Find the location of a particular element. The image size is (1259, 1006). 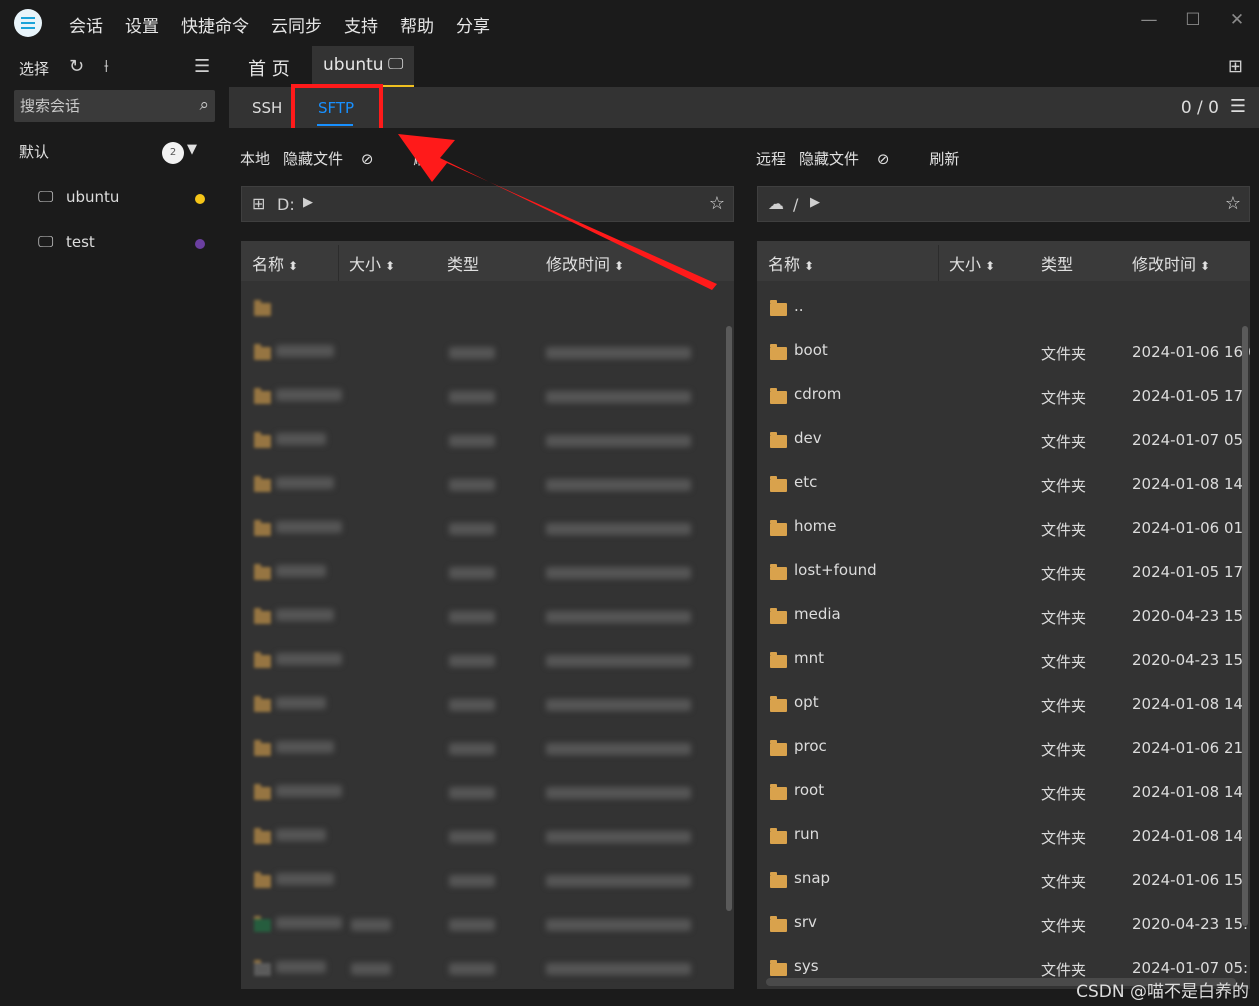

session-name: ubuntu is located at coordinates (93, 197).